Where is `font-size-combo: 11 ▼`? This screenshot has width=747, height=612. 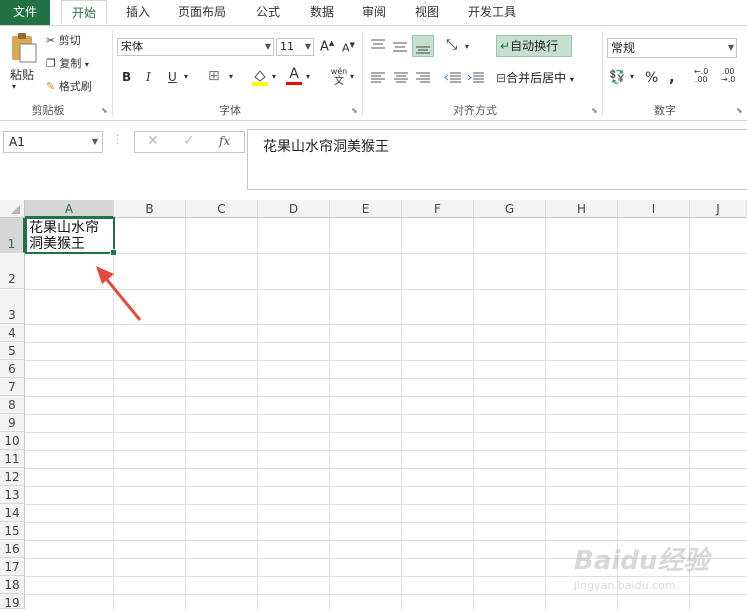
font-size-combo: 11 ▼ is located at coordinates (295, 47).